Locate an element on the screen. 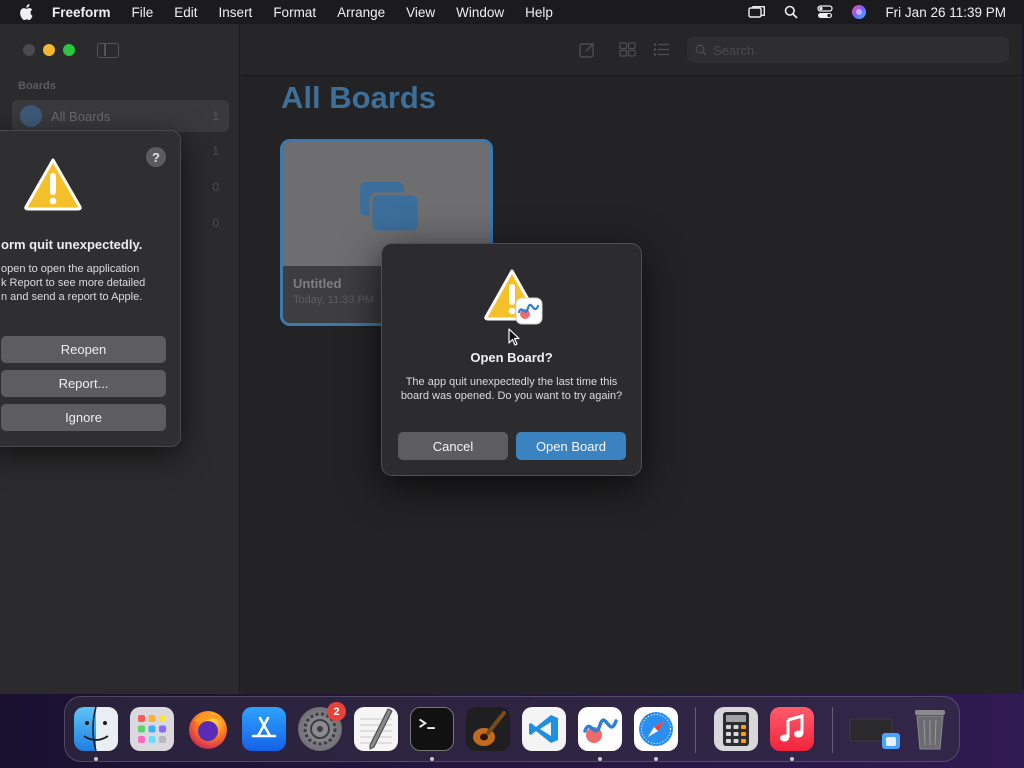  garageband-icon is located at coordinates (488, 729).